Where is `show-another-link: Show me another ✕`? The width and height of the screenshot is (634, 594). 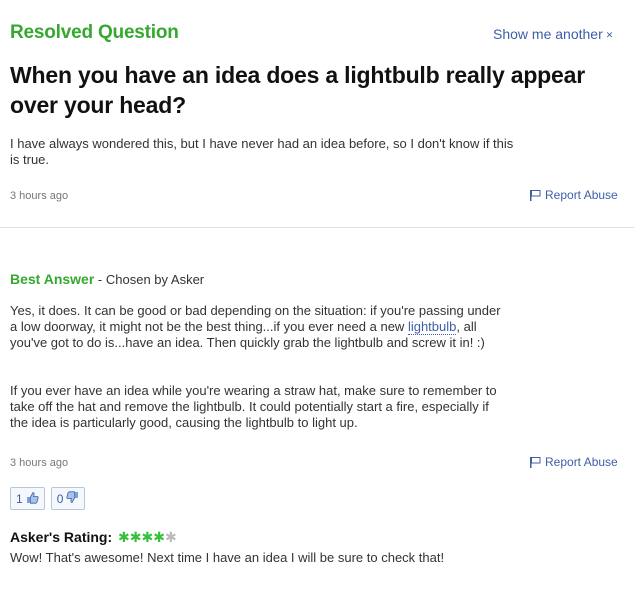
show-another-link: Show me another ✕ is located at coordinates (553, 34).